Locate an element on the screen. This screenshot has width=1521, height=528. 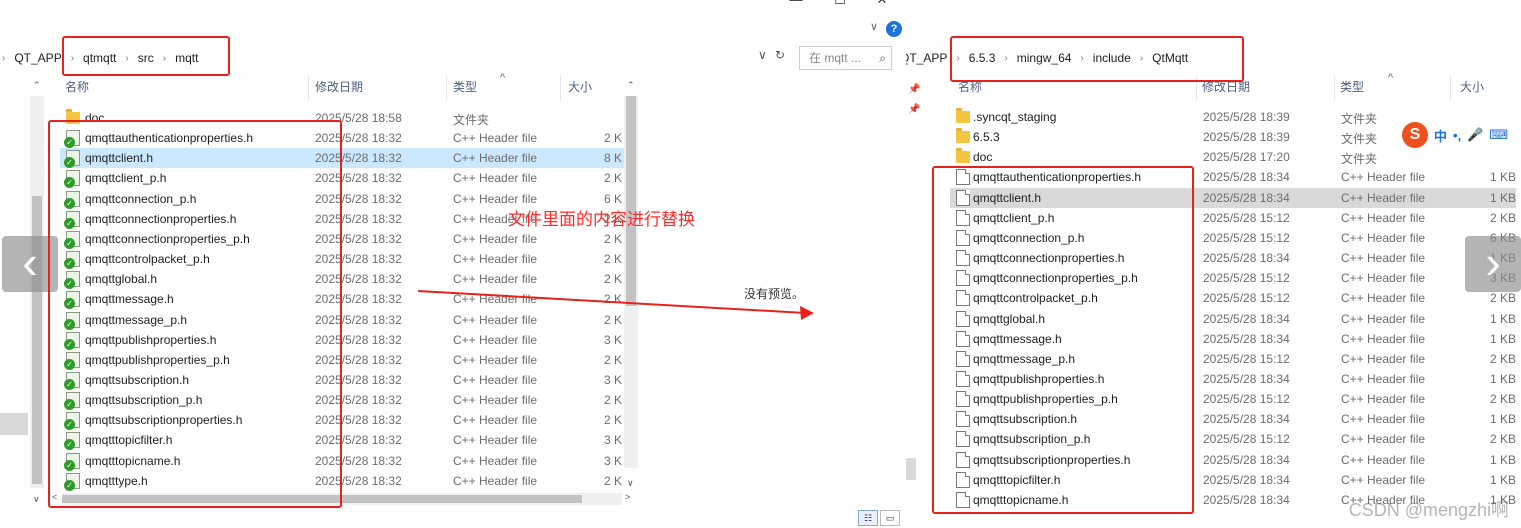
file-name: doc is located at coordinates (983, 157).